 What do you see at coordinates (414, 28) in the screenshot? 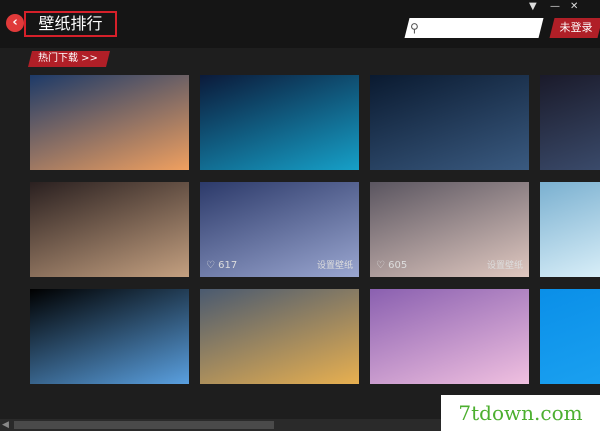
I see `search-icon: ⚲` at bounding box center [414, 28].